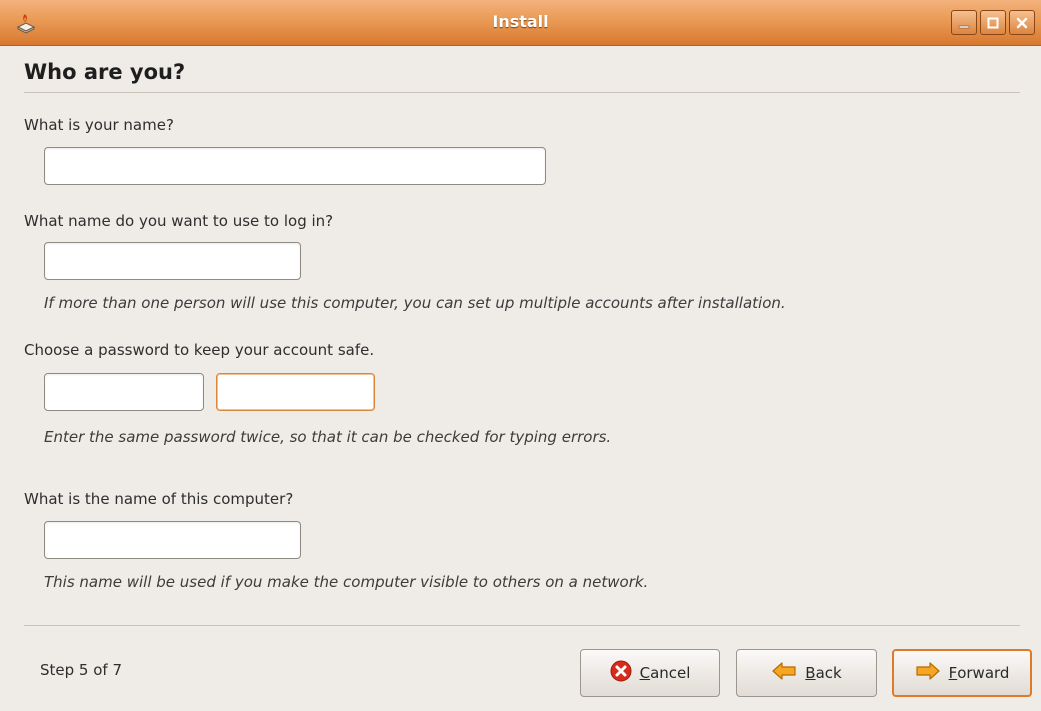 This screenshot has width=1041, height=711. I want to click on window-controls, so click(993, 22).